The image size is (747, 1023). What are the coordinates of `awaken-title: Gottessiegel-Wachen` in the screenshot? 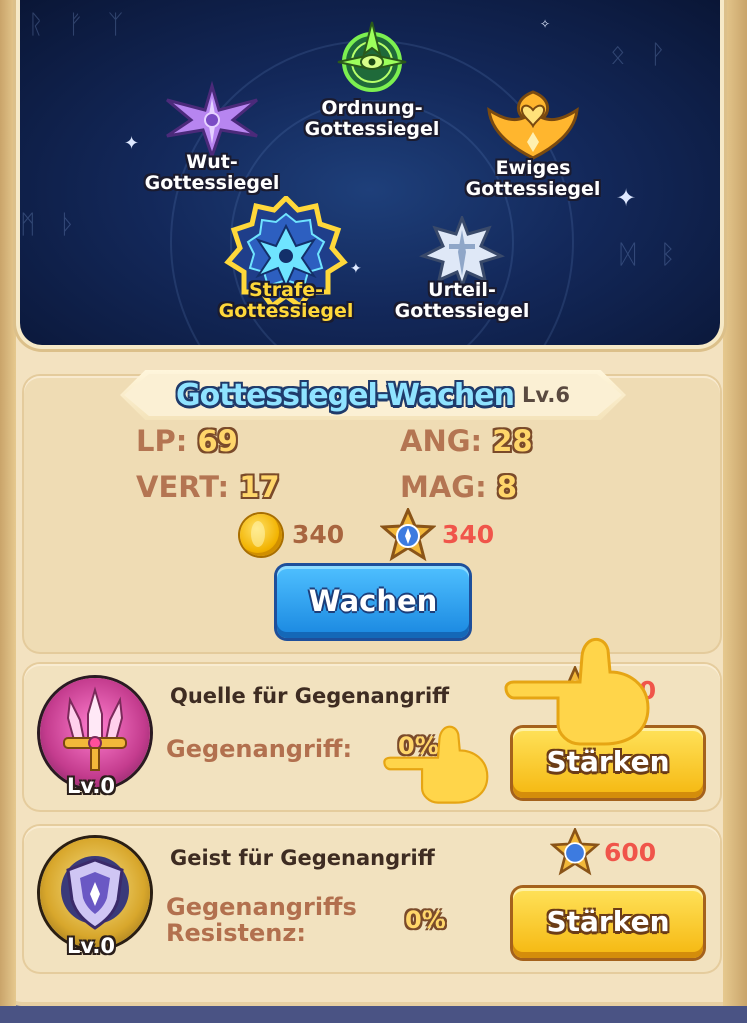 It's located at (345, 395).